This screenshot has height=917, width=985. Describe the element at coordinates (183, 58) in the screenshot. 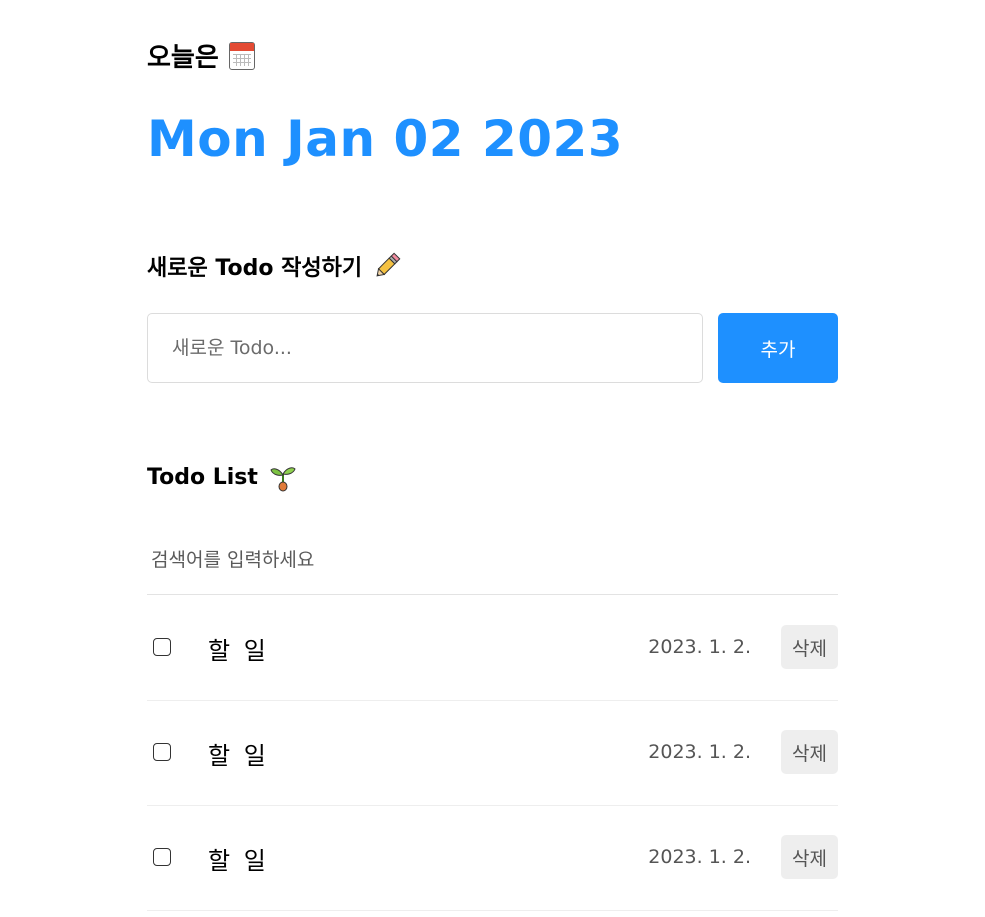

I see `today-label: 오늘은` at that location.